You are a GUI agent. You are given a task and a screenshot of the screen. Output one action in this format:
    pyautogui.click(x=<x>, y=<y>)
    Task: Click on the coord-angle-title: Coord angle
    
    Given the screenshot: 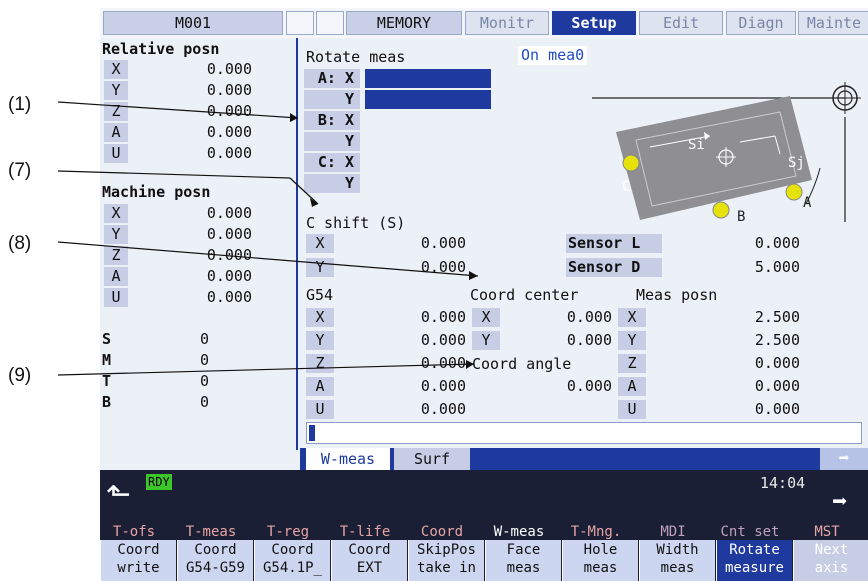 What is the action you would take?
    pyautogui.click(x=522, y=364)
    